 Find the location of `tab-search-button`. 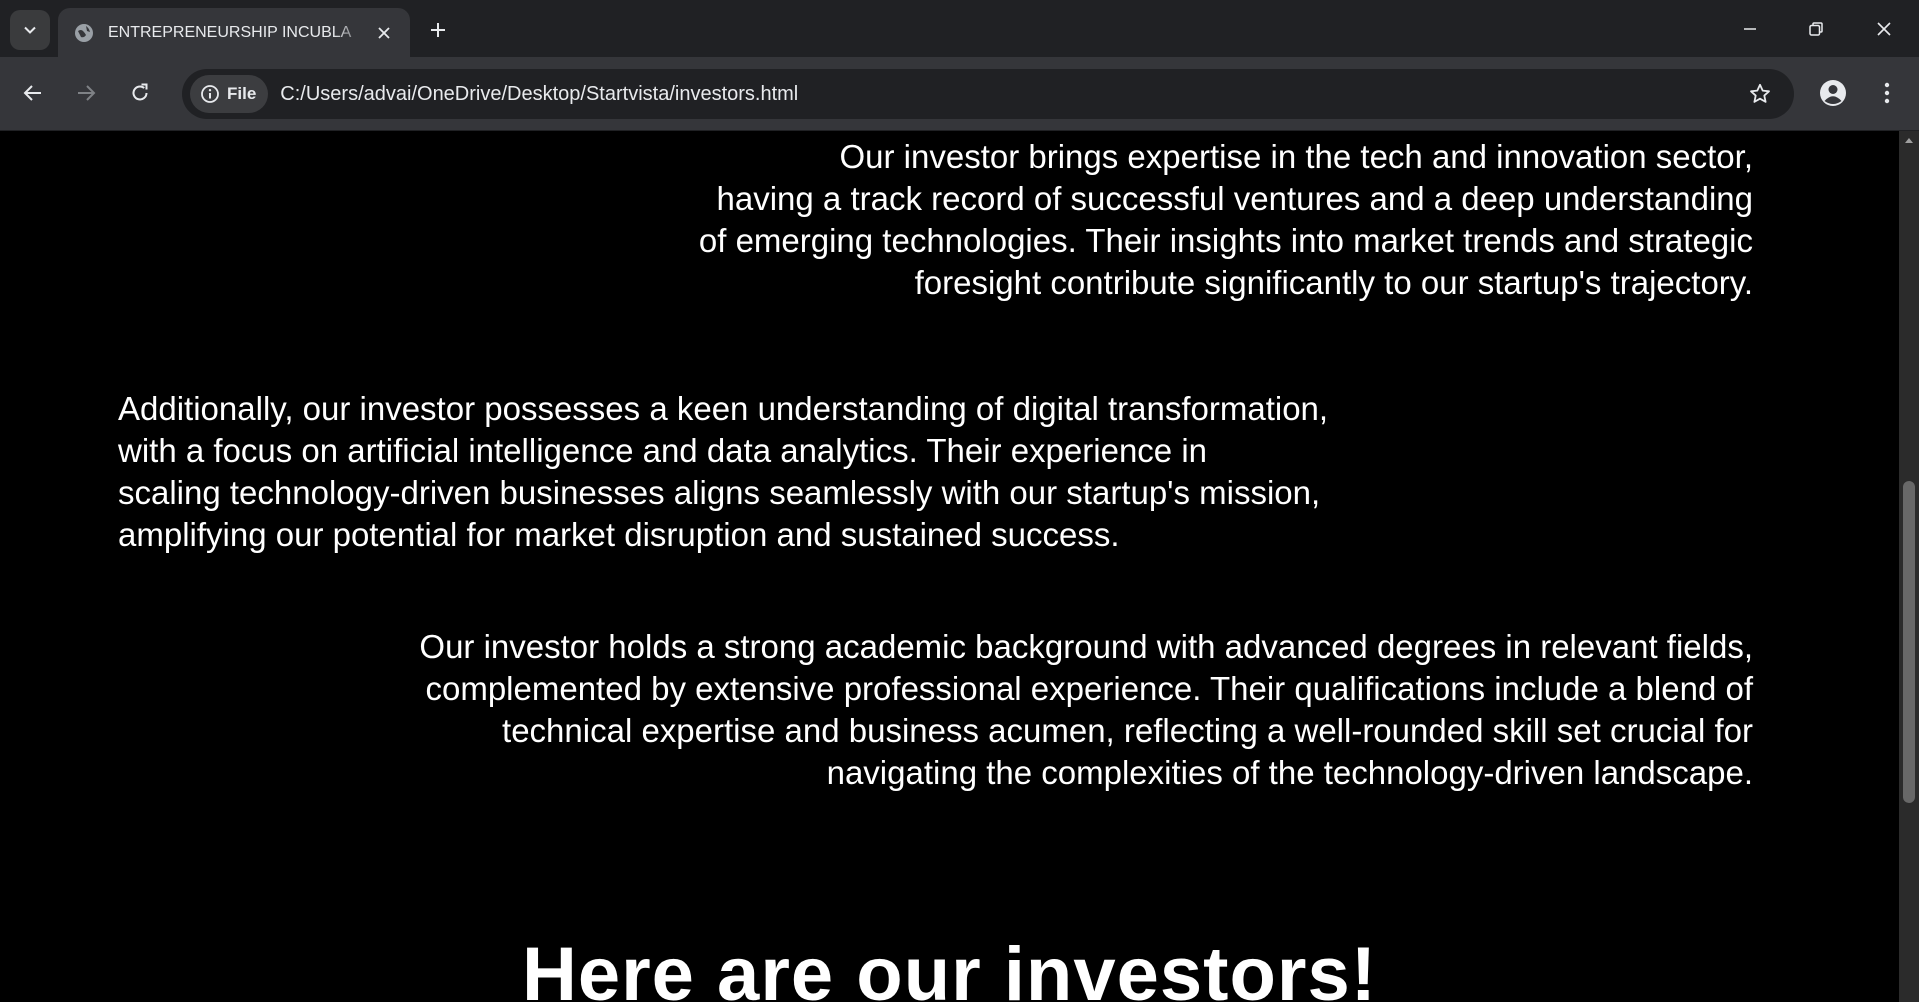

tab-search-button is located at coordinates (30, 30).